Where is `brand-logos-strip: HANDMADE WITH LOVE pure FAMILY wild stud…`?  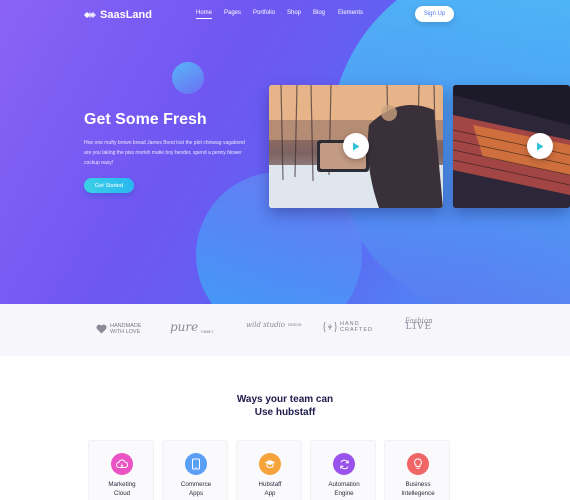 brand-logos-strip: HANDMADE WITH LOVE pure FAMILY wild stud… is located at coordinates (285, 330).